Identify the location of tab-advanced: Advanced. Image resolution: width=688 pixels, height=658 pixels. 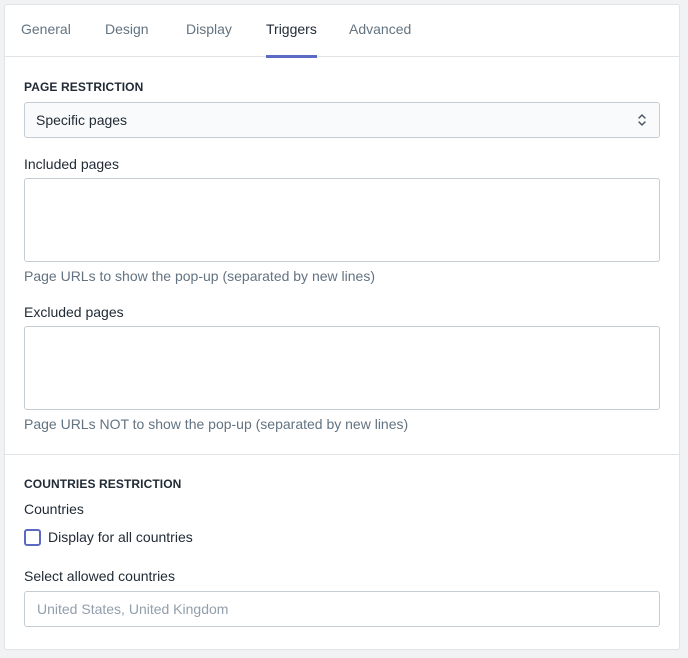
(380, 39).